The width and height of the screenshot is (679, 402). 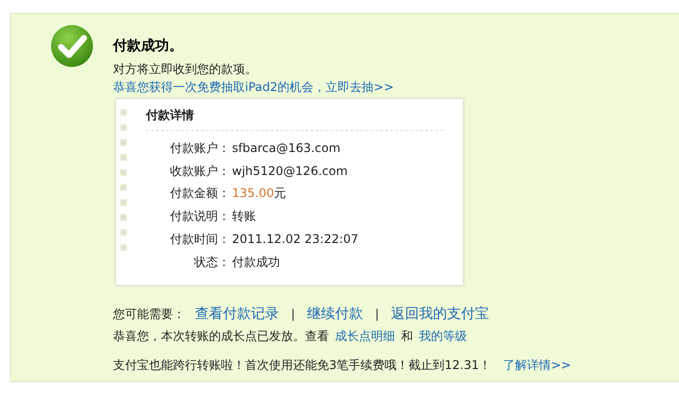 What do you see at coordinates (258, 193) in the screenshot?
I see `field-value: 135.00元` at bounding box center [258, 193].